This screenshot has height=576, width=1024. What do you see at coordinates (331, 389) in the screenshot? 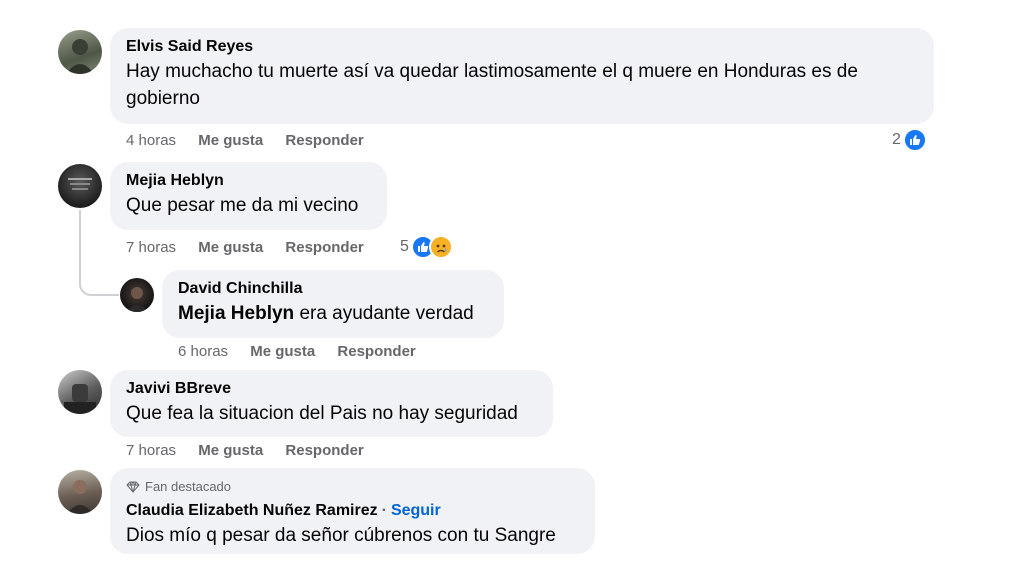
I see `comment-author: Javivi BBreve` at bounding box center [331, 389].